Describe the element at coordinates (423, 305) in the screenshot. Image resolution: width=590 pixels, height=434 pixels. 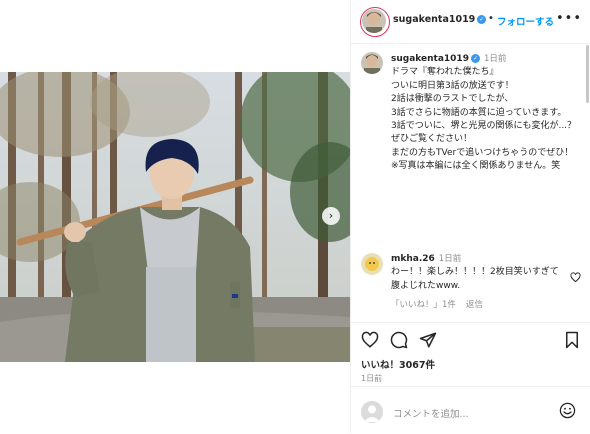
I see `comment-likes-count: 「いいね！」1件` at that location.